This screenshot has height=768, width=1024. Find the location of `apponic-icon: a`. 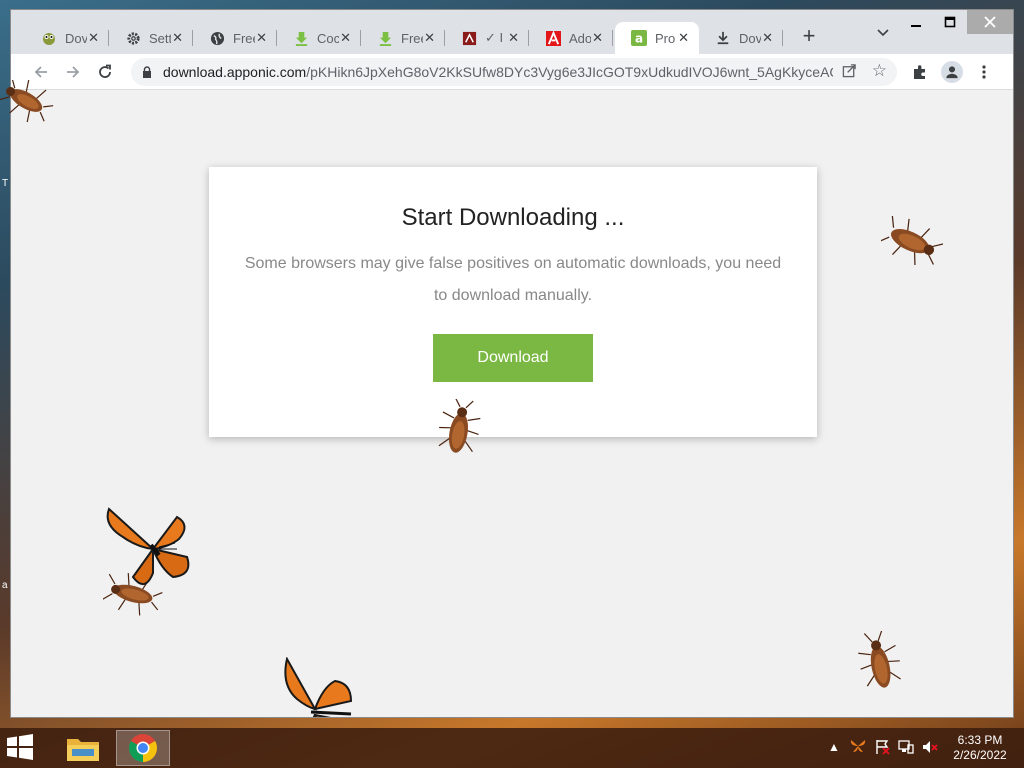

apponic-icon: a is located at coordinates (639, 38).